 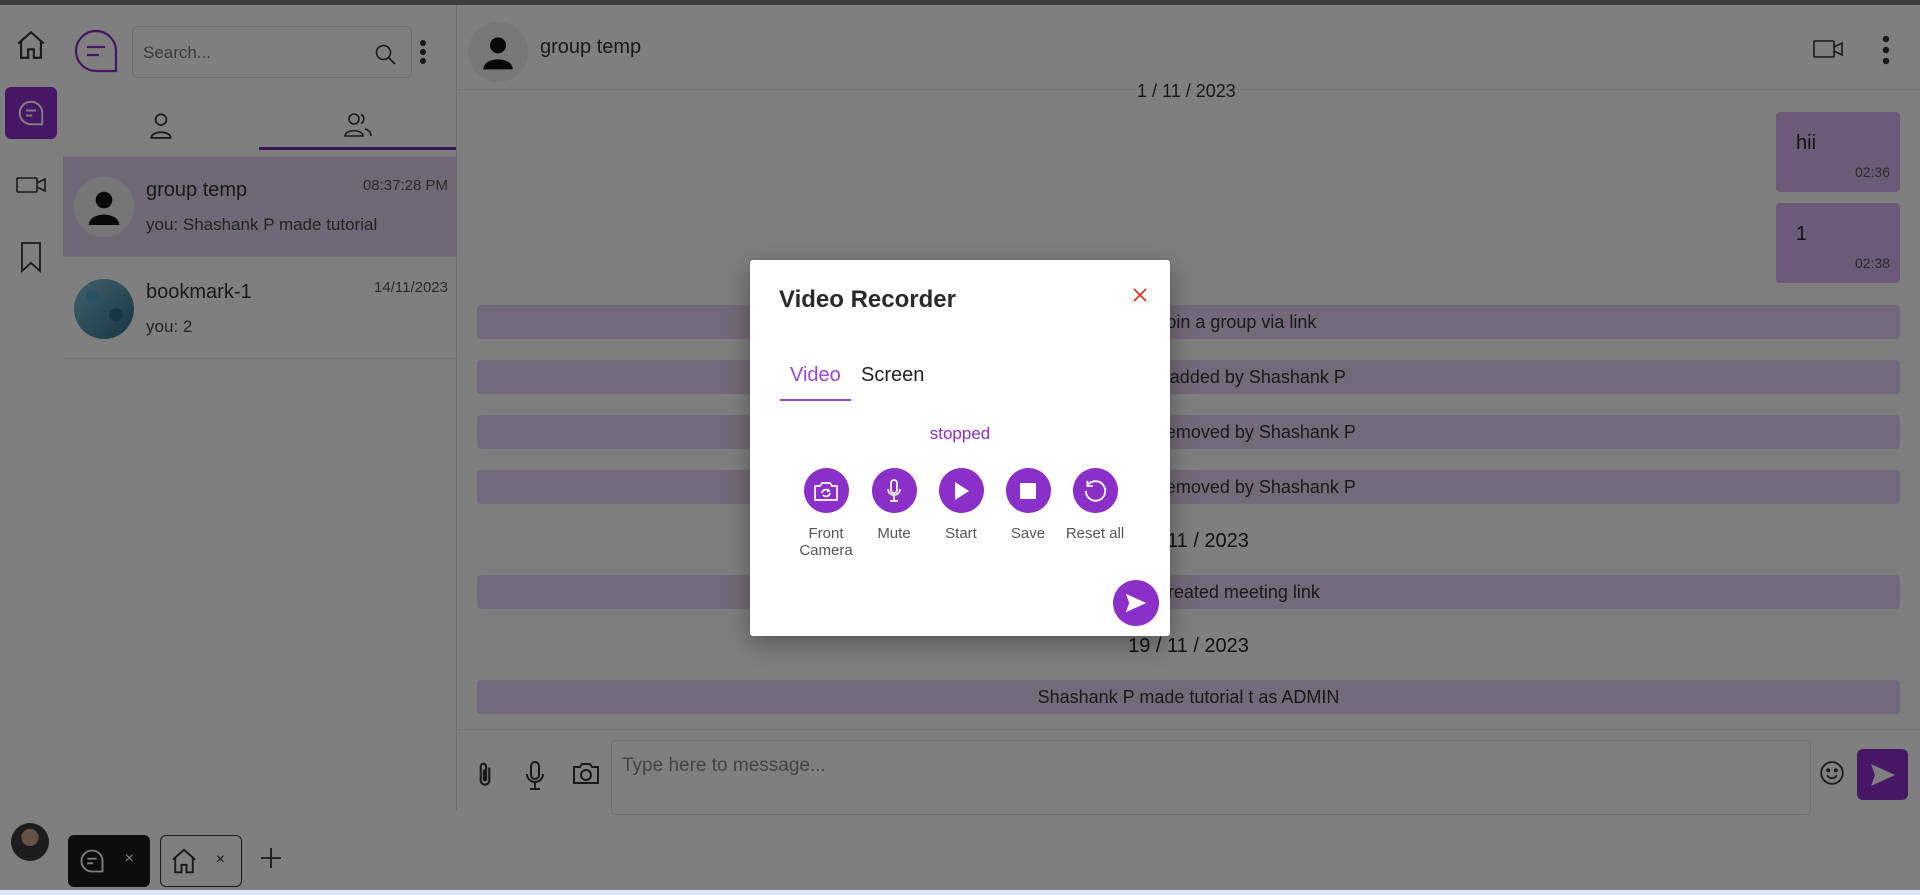 I want to click on stop-icon, so click(x=1028, y=490).